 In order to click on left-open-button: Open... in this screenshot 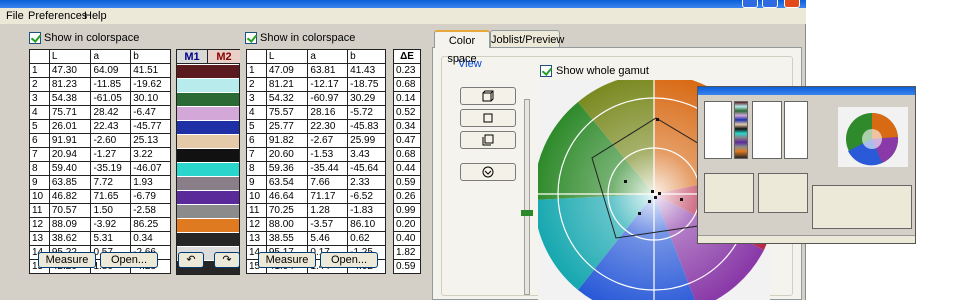, I will do `click(129, 260)`.